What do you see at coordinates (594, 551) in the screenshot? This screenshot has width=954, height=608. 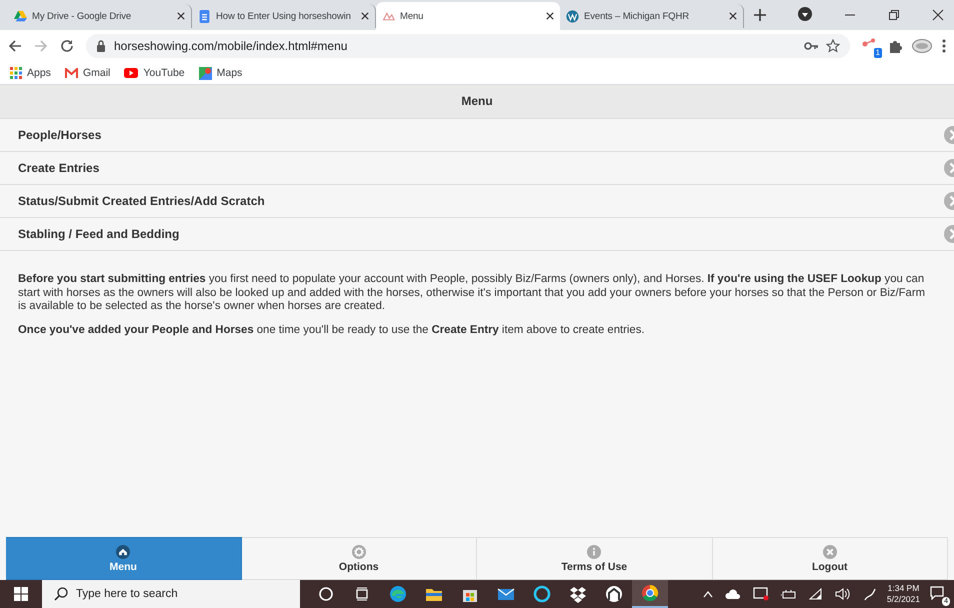 I see `info-icon` at bounding box center [594, 551].